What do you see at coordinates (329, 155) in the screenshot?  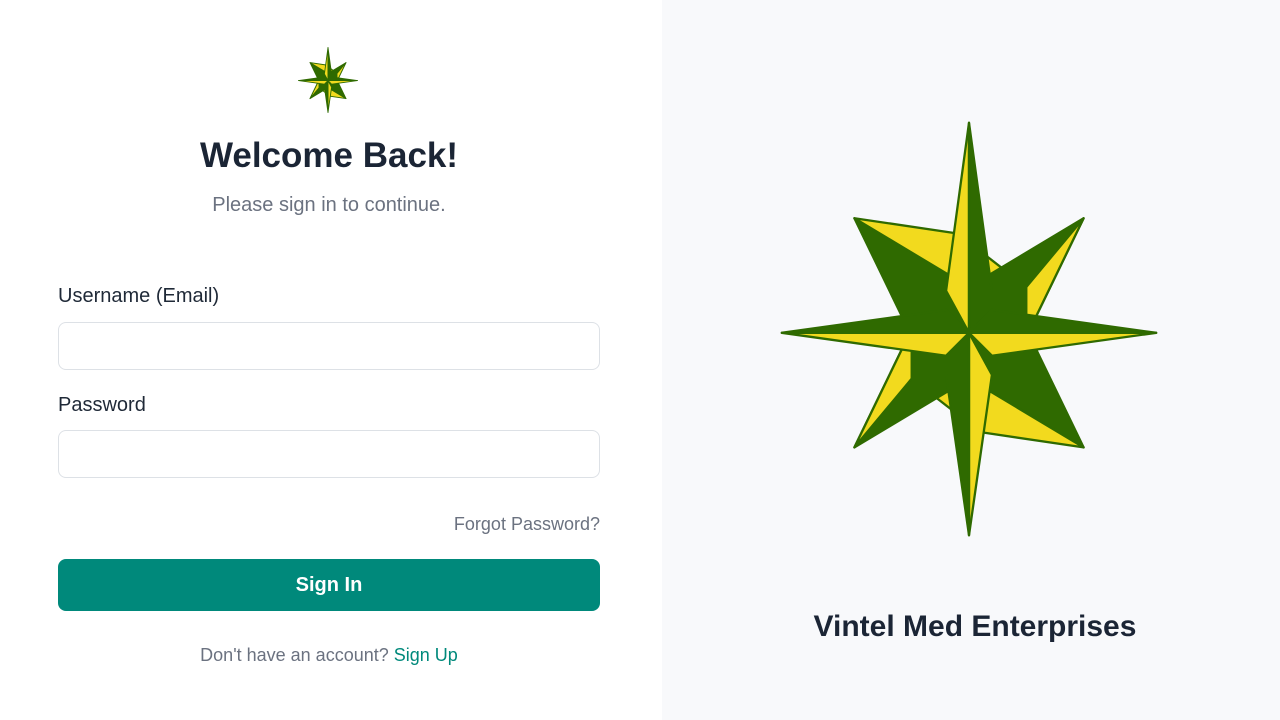 I see `page-title: Welcome Back!` at bounding box center [329, 155].